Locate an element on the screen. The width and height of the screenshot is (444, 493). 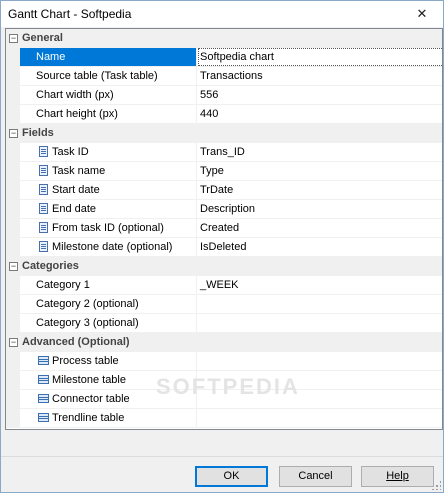
property-category-2: Category 2 (optional) is located at coordinates (224, 304).